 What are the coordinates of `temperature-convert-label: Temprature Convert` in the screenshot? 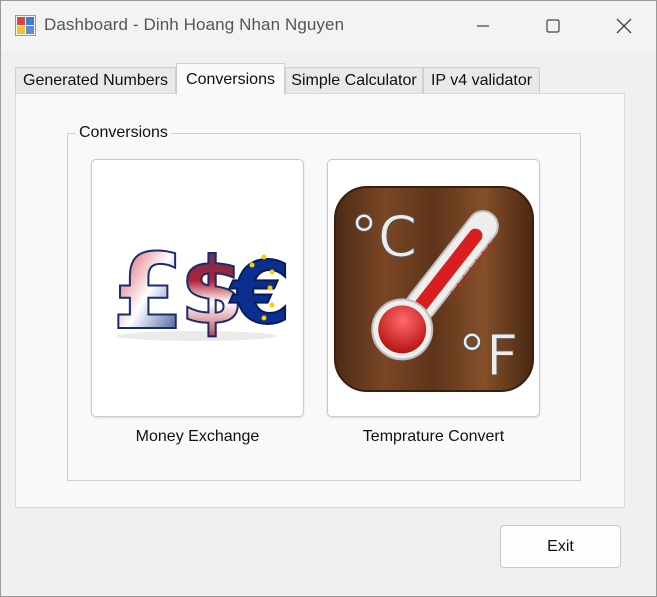 It's located at (433, 436).